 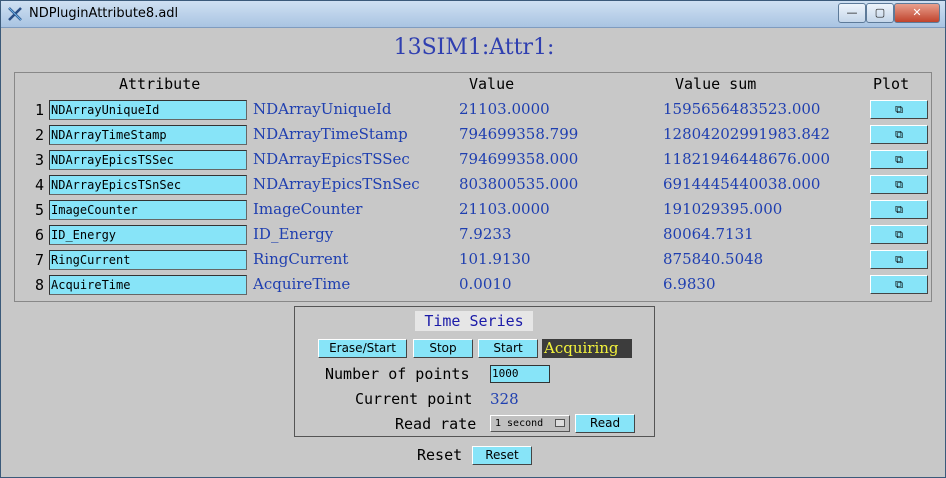 I want to click on attribute-value: 794699358.799, so click(x=519, y=134).